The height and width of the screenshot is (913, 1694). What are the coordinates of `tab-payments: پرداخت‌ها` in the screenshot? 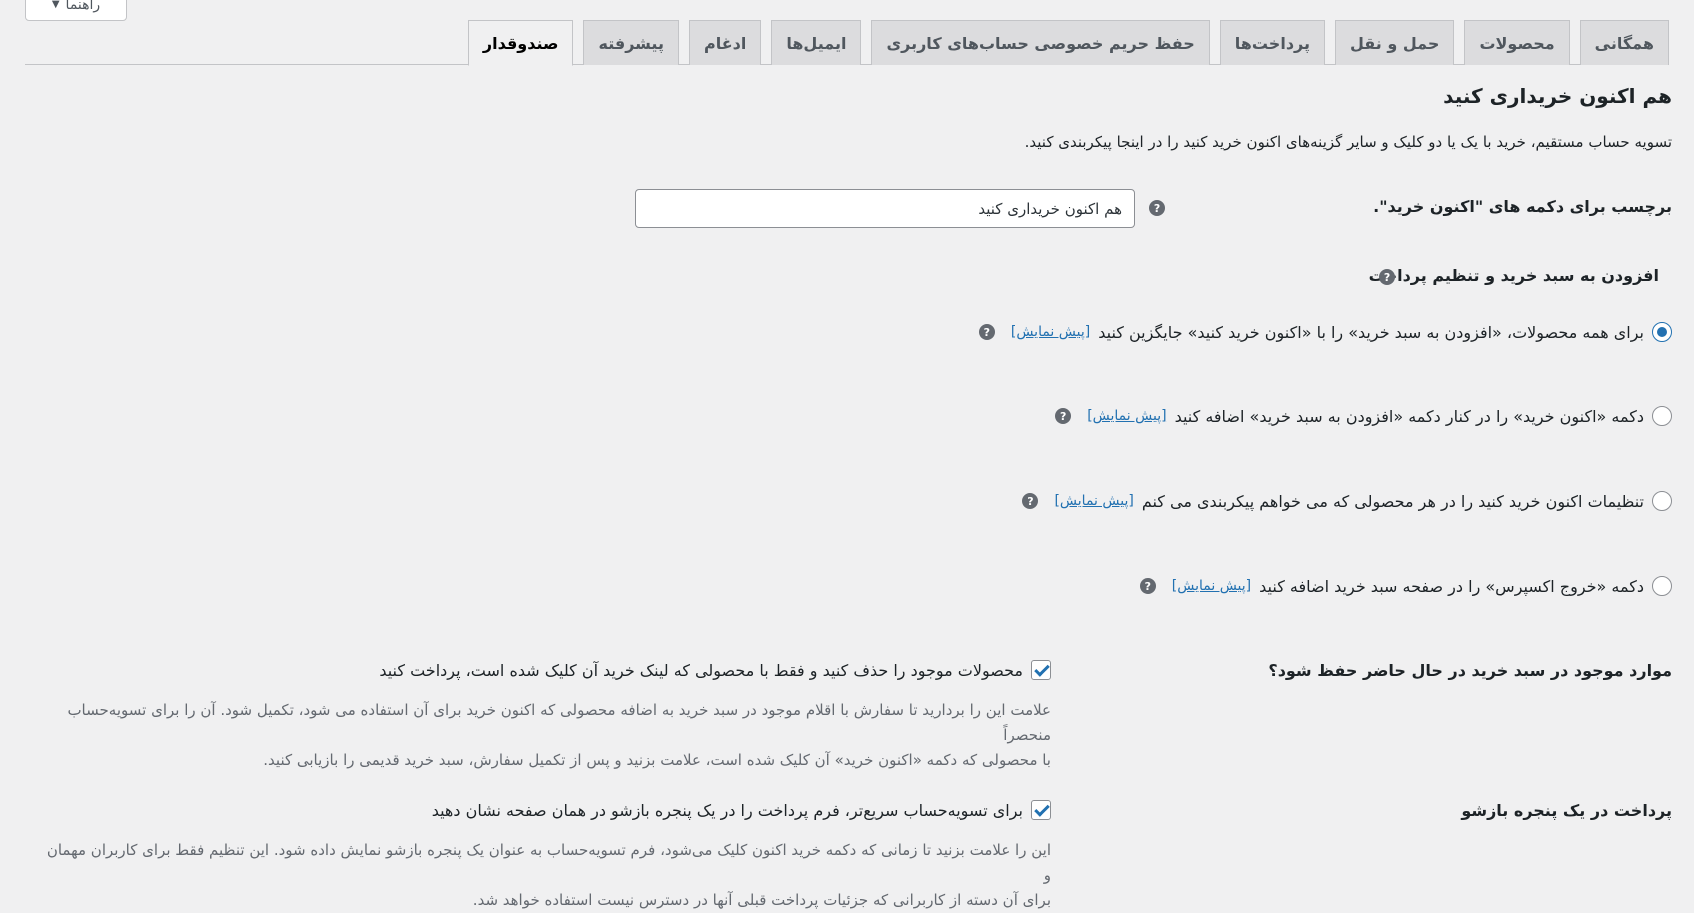 It's located at (1272, 42).